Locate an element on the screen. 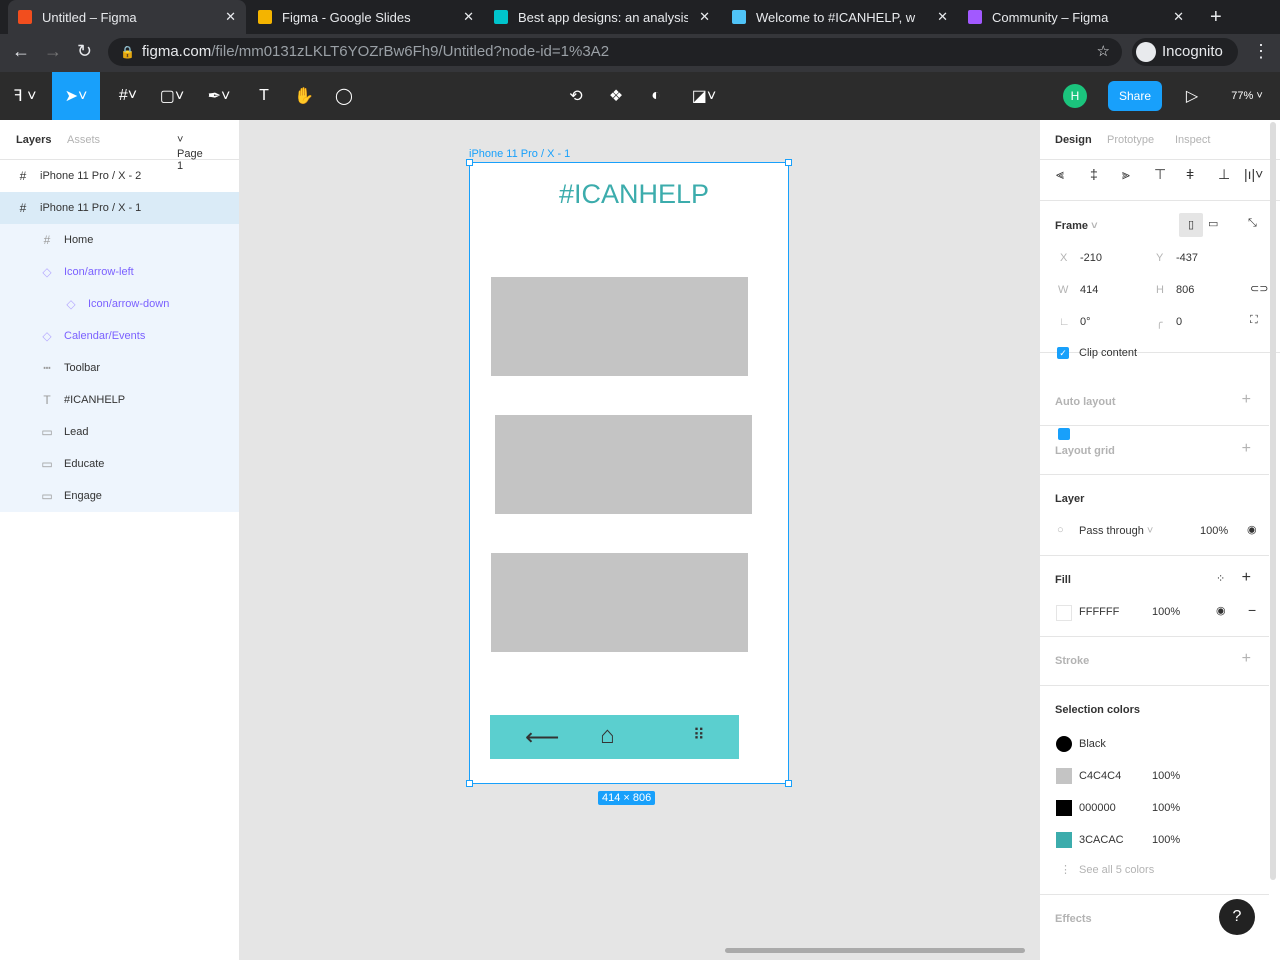  back-icon: ← is located at coordinates (21, 51).